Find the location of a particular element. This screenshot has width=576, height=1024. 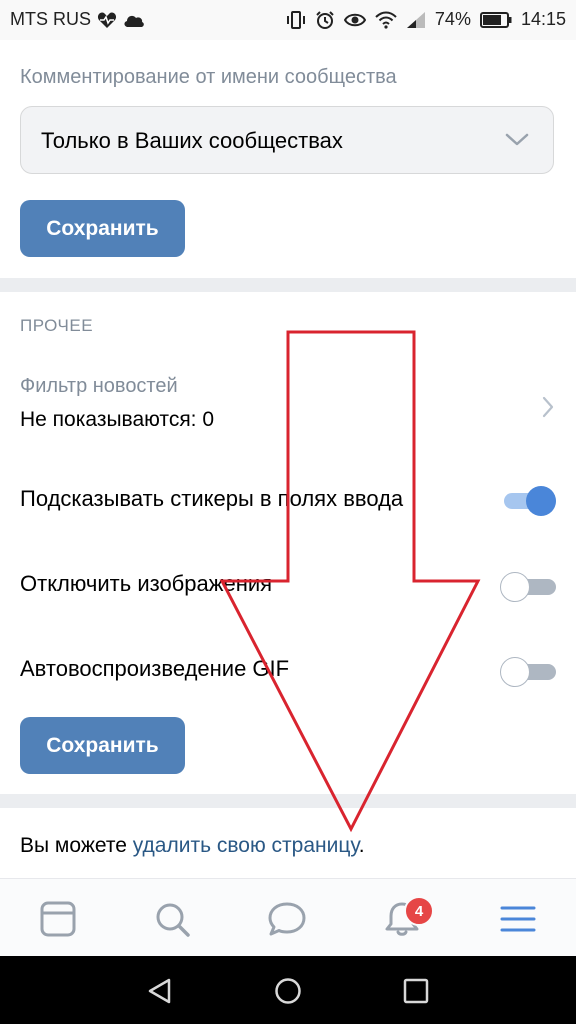

news-filter-title: Фильтр новостей is located at coordinates (99, 386).